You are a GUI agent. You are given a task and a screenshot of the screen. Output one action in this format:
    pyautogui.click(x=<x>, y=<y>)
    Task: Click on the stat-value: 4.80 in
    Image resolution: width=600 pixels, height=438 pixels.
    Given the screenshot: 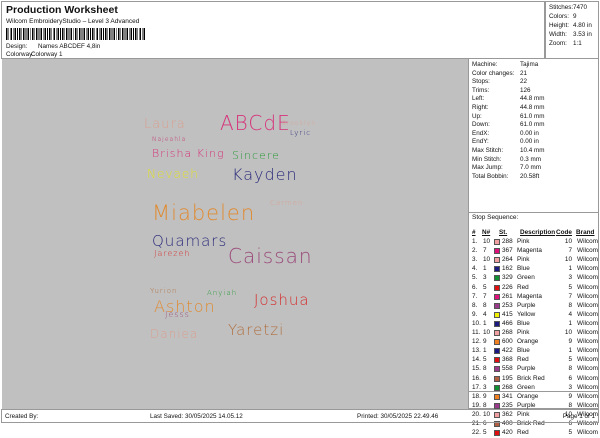 What is the action you would take?
    pyautogui.click(x=582, y=25)
    